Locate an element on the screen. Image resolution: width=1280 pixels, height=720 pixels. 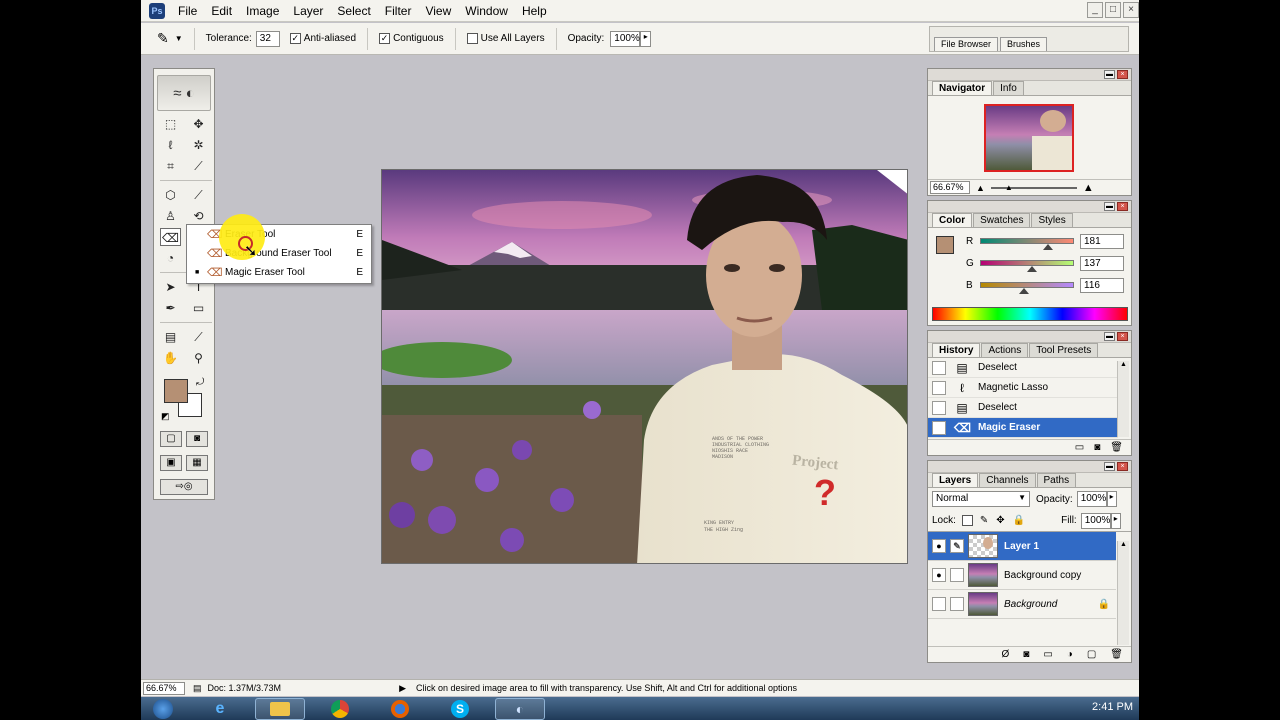
zoom-in-icon: ▲ is located at coordinates (1088, 188).